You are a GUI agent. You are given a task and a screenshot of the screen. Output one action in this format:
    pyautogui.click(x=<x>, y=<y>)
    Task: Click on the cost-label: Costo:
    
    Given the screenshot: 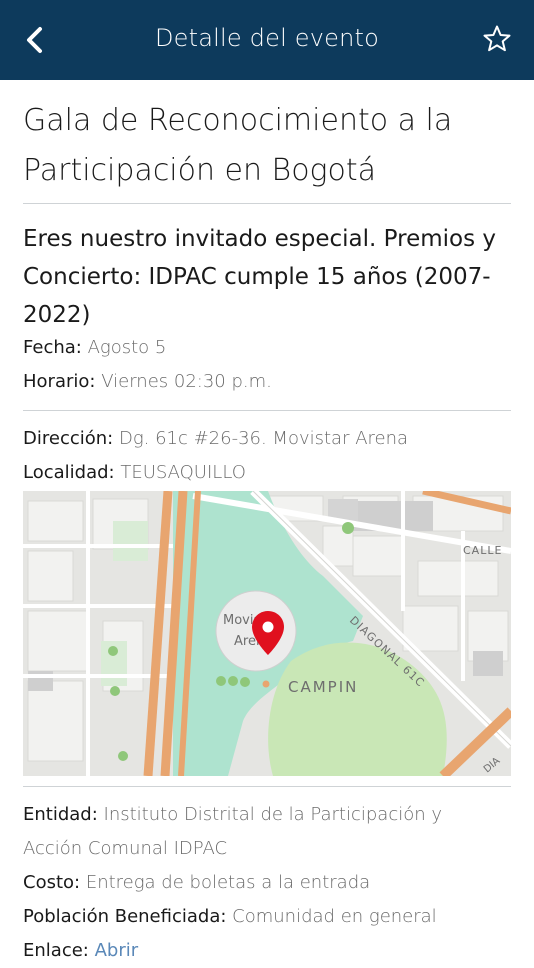 What is the action you would take?
    pyautogui.click(x=52, y=882)
    